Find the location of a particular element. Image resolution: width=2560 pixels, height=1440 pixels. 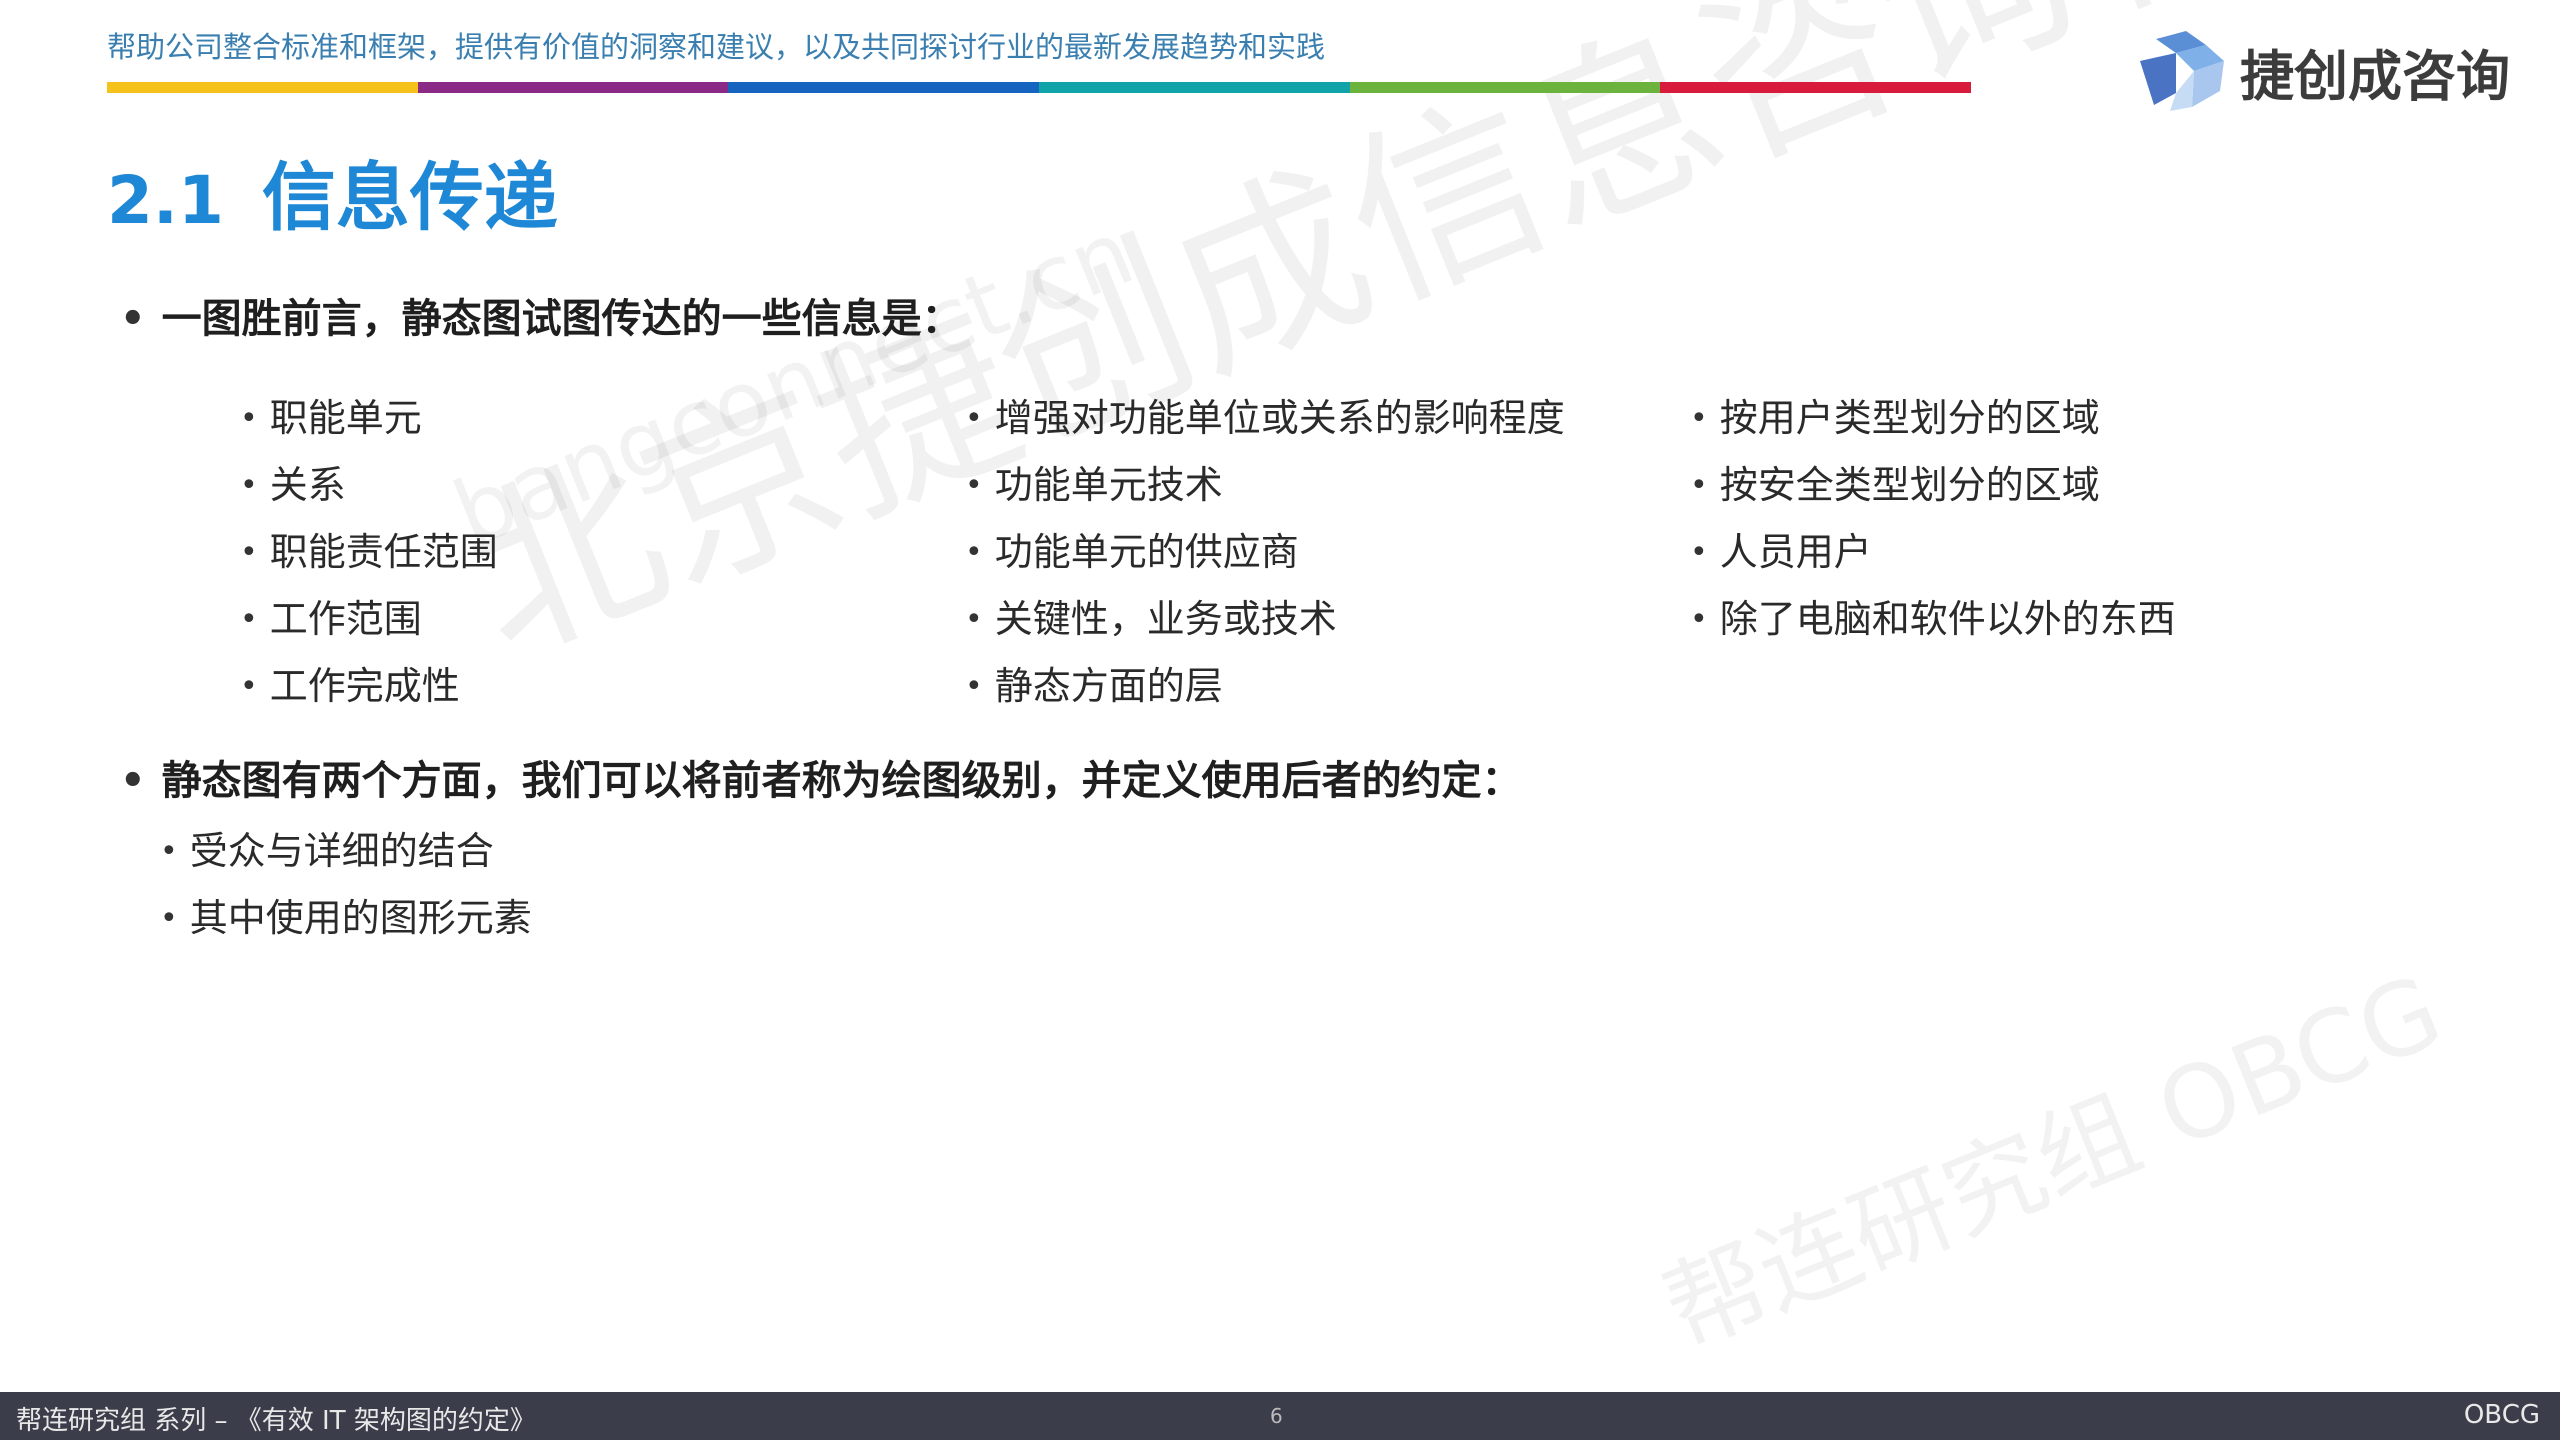

section-title: 信息传递 is located at coordinates (409, 198).